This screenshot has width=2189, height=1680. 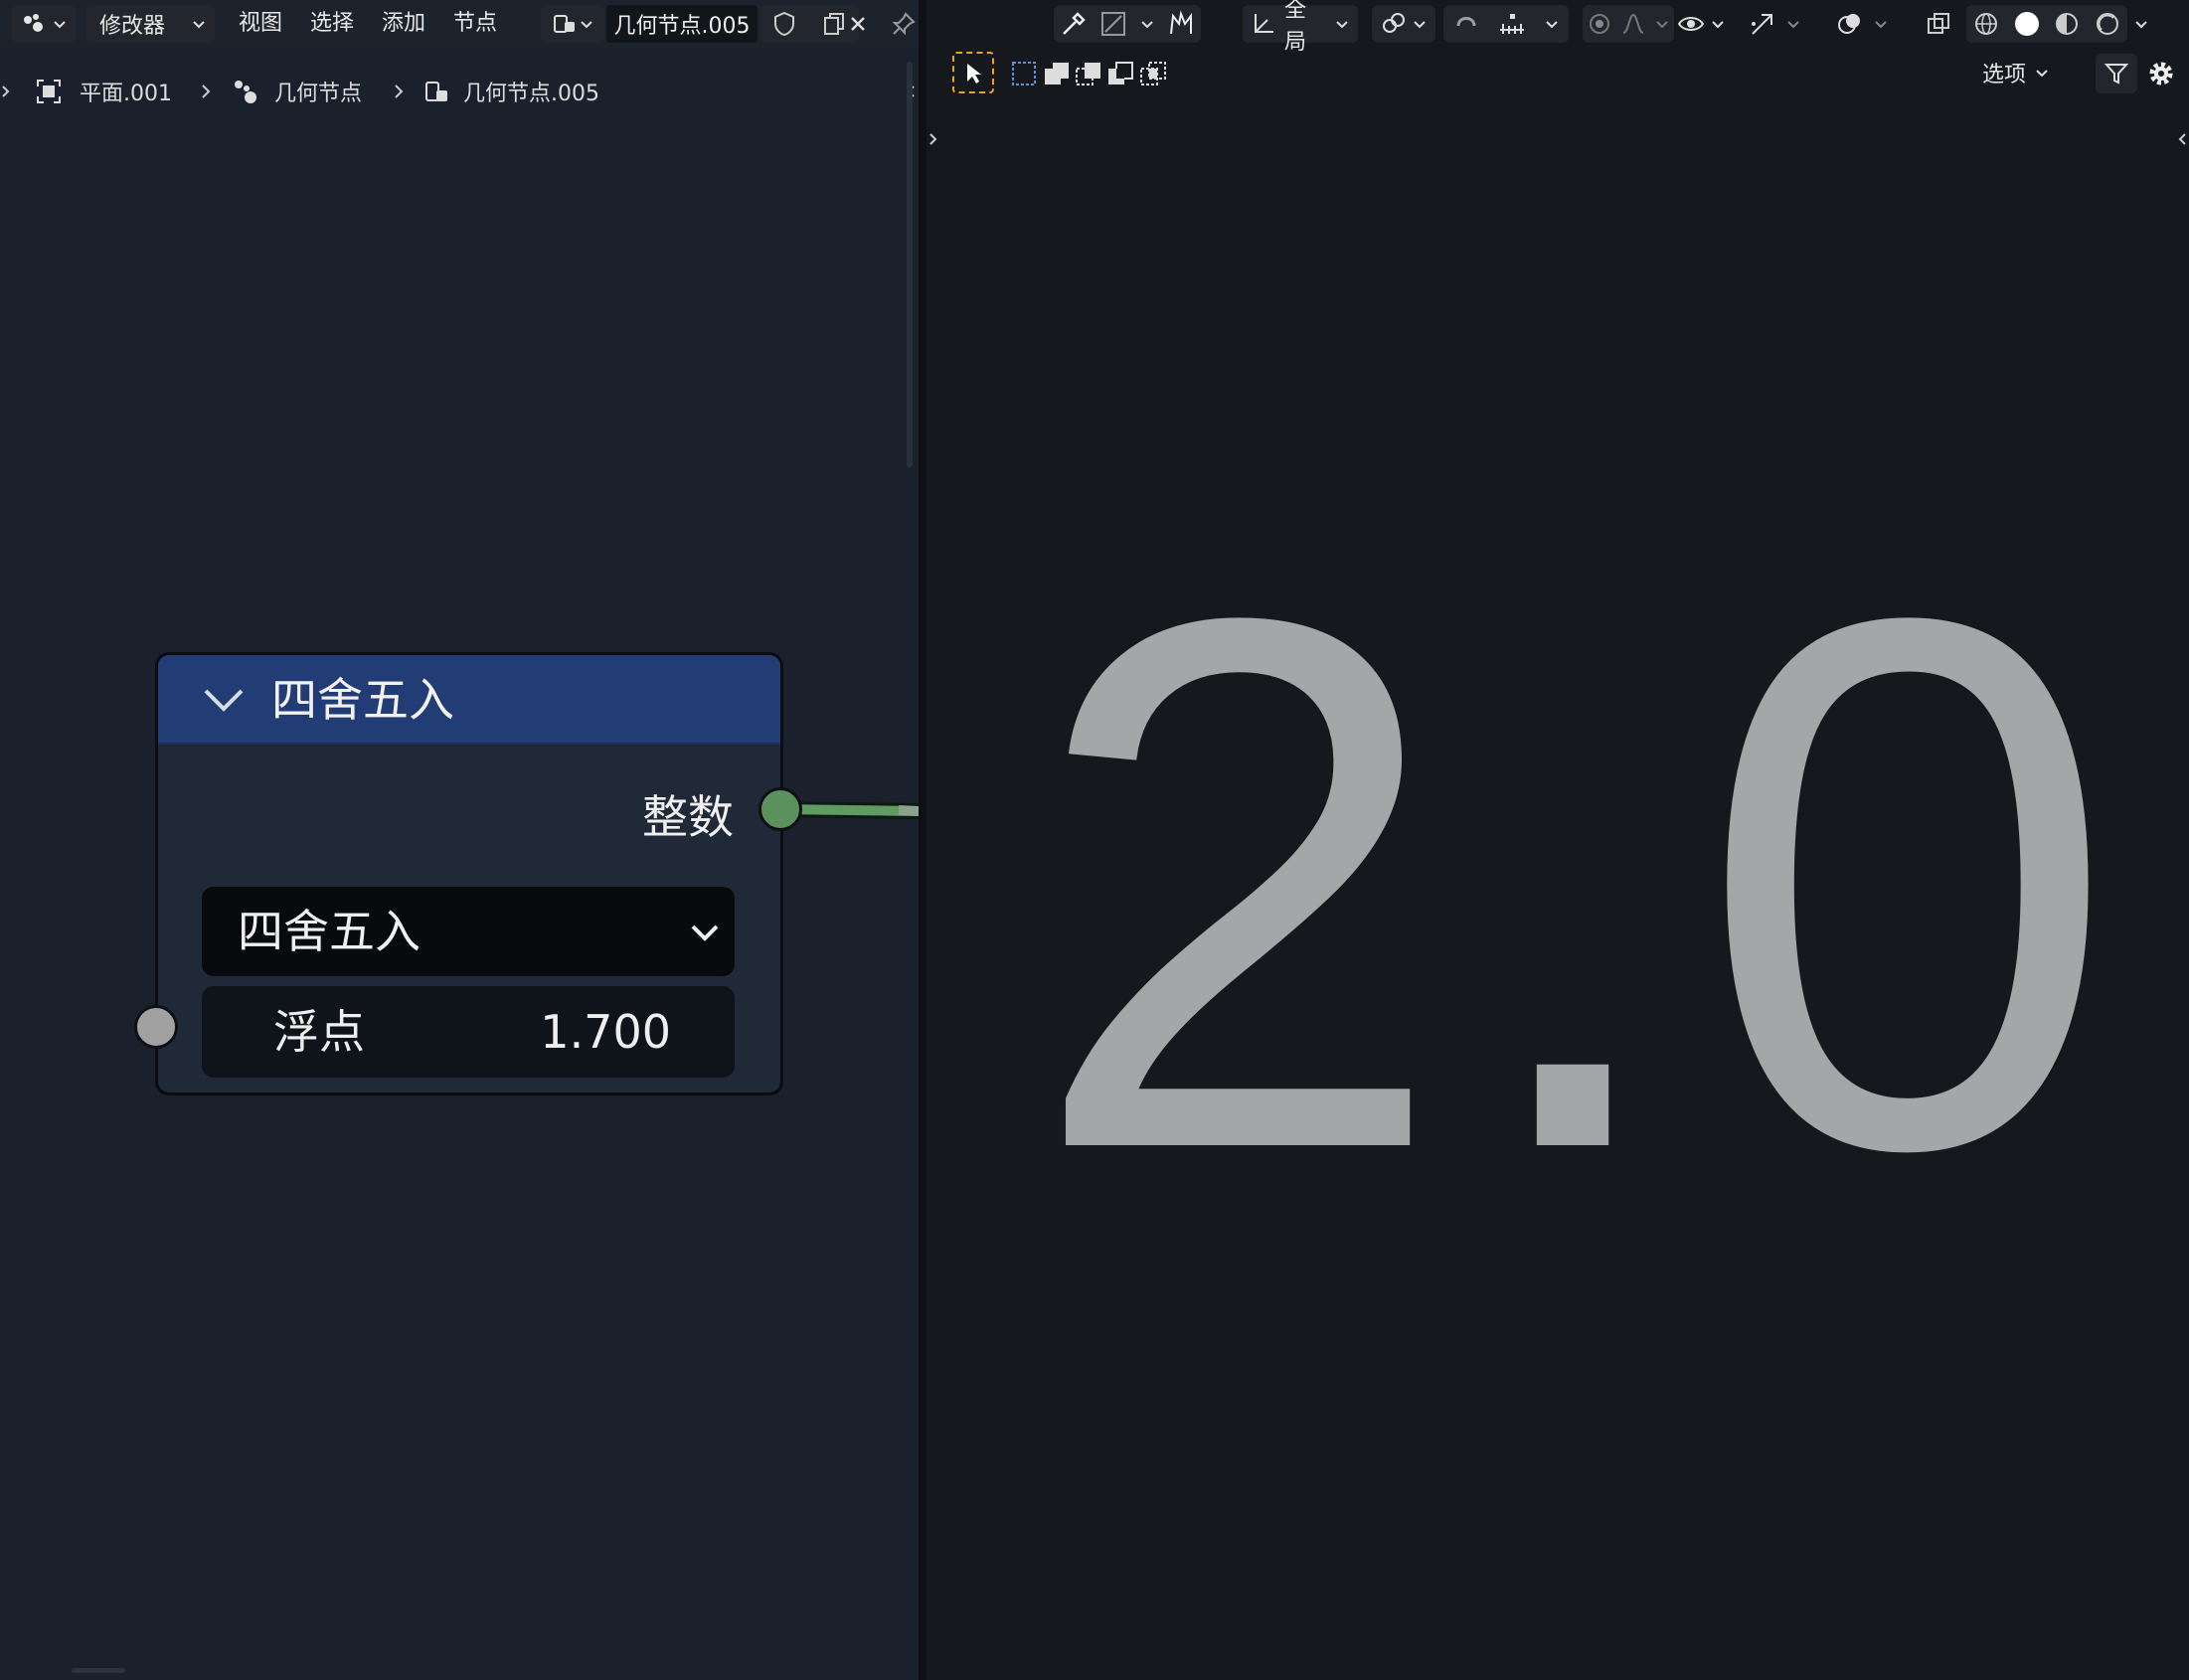 What do you see at coordinates (2161, 73) in the screenshot?
I see `gear-icon` at bounding box center [2161, 73].